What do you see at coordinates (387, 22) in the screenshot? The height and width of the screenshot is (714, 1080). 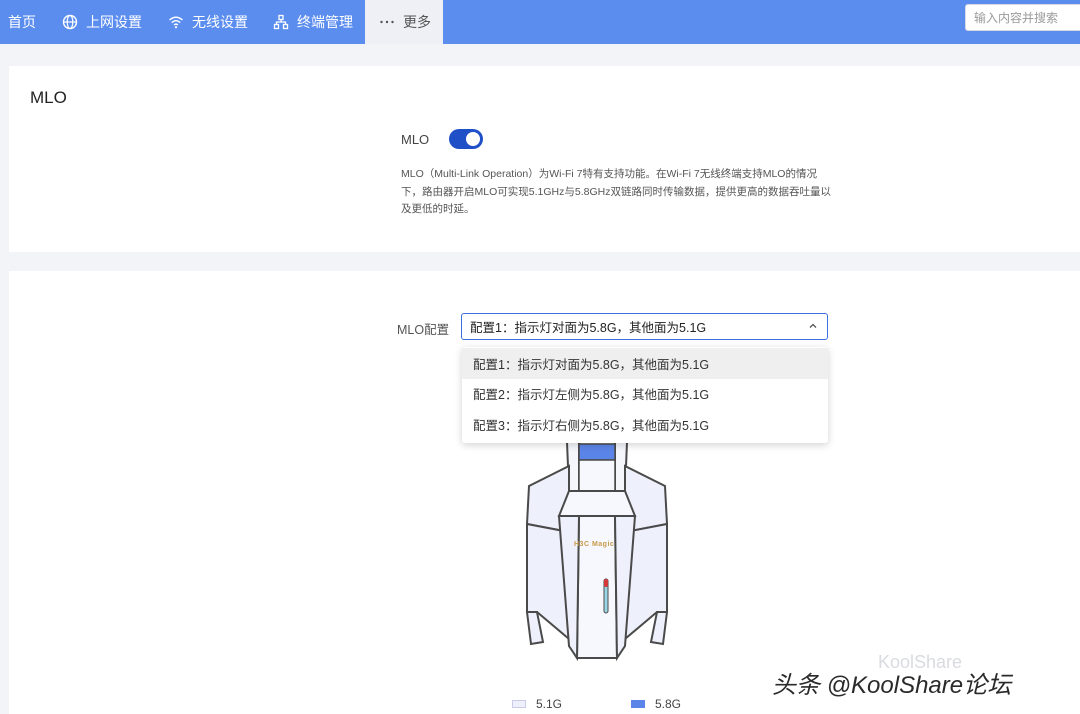 I see `more-dots-icon` at bounding box center [387, 22].